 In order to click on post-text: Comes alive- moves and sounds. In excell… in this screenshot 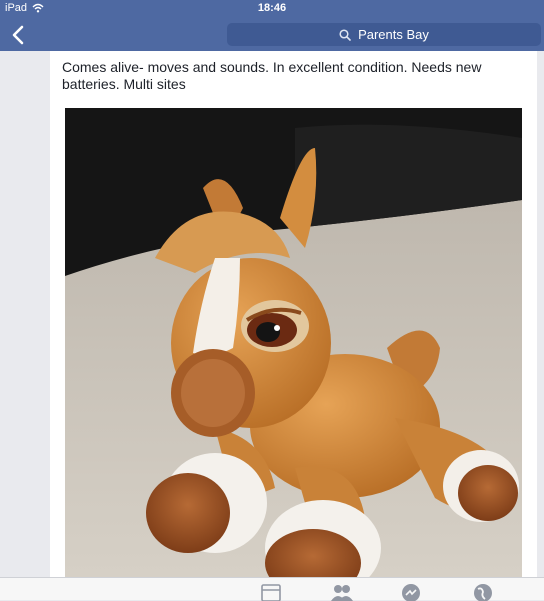, I will do `click(272, 75)`.